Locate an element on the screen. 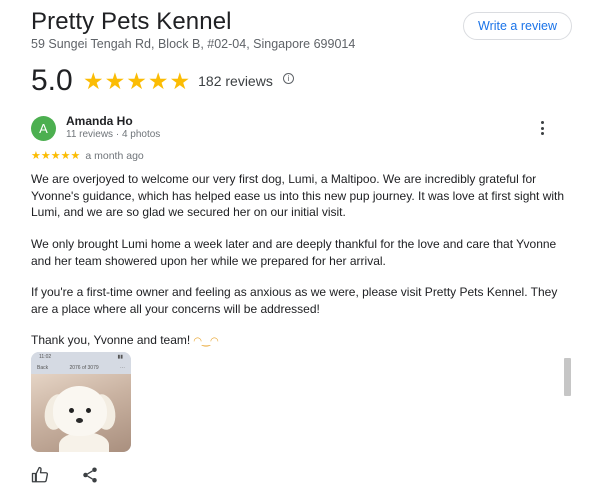  battery-icon: ▮▮ is located at coordinates (120, 357).